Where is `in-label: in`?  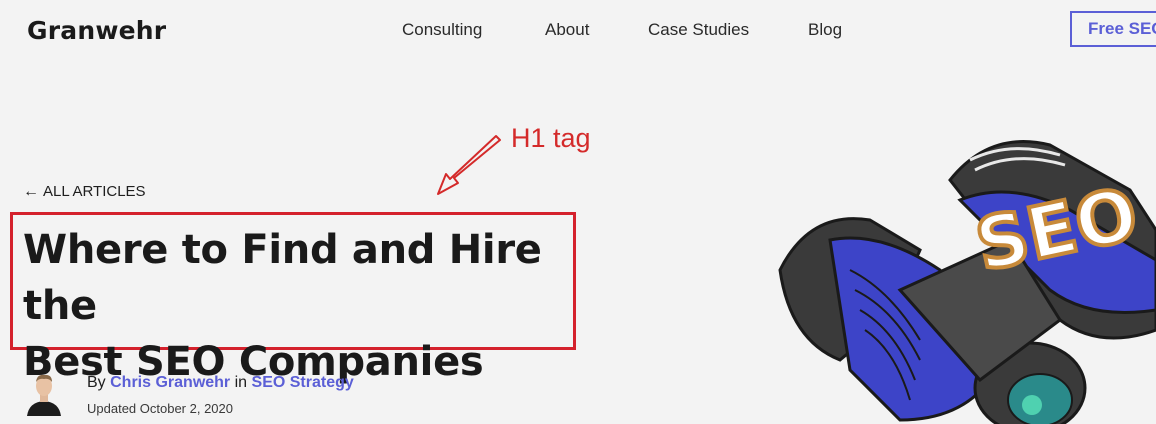 in-label: in is located at coordinates (241, 382).